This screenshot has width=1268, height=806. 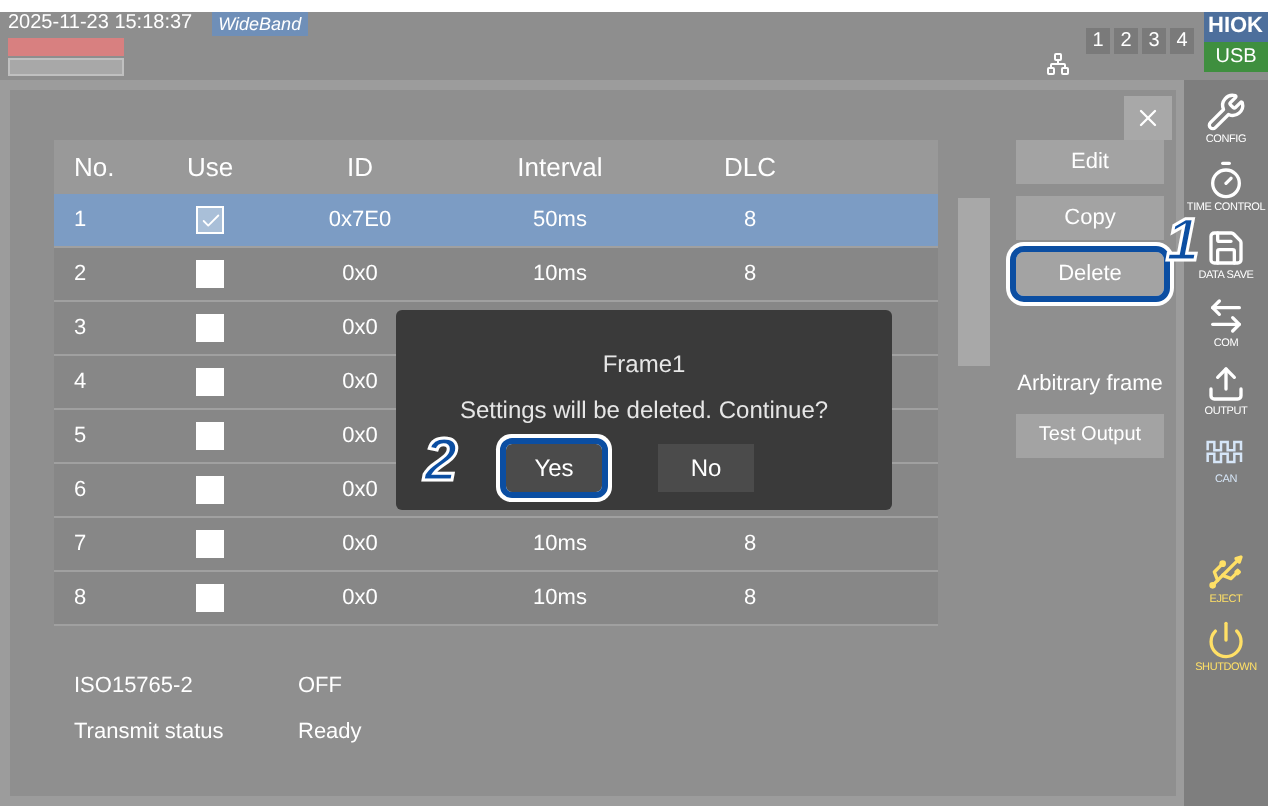 I want to click on channel-indicator: 2, so click(x=1126, y=41).